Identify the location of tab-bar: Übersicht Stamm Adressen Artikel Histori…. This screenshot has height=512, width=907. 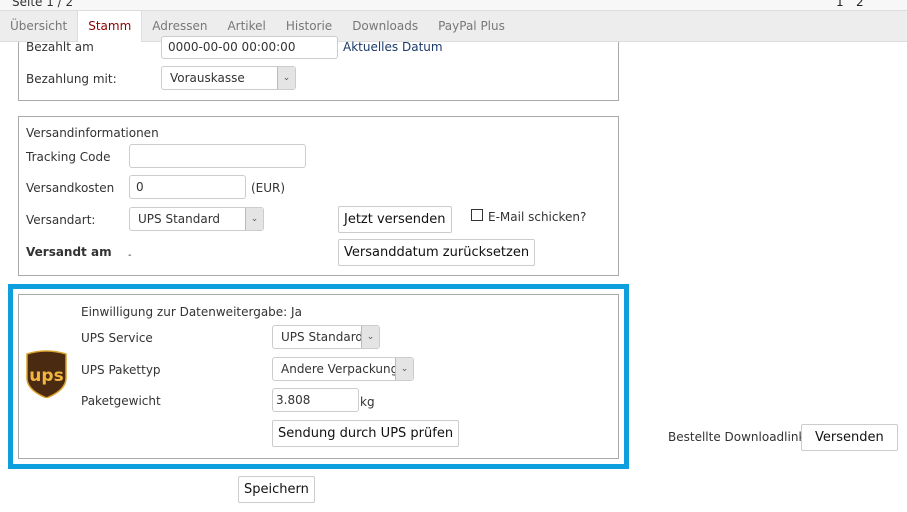
(453, 26).